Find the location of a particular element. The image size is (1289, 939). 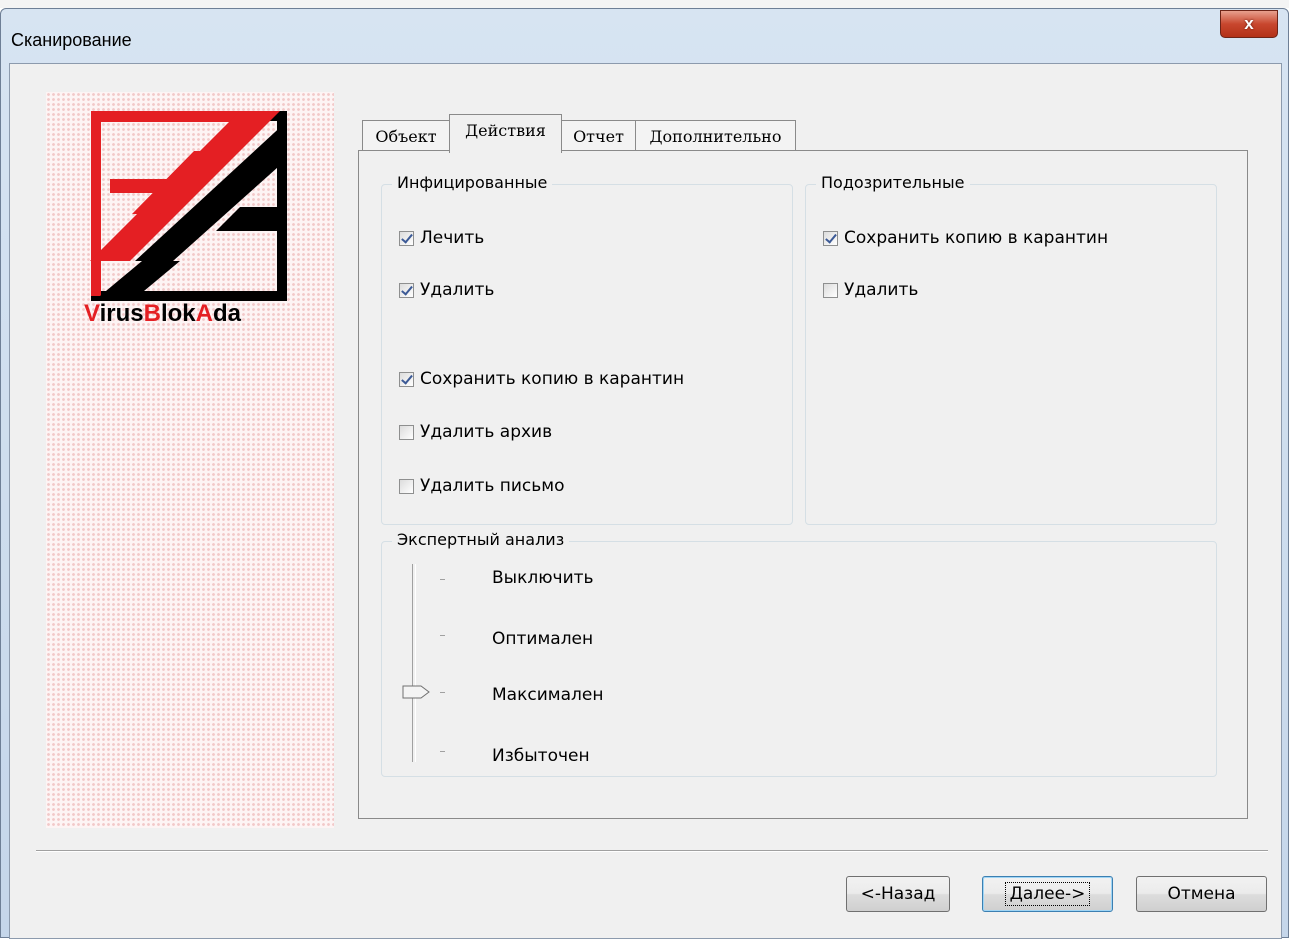

next-button: Далее-> is located at coordinates (1047, 894).